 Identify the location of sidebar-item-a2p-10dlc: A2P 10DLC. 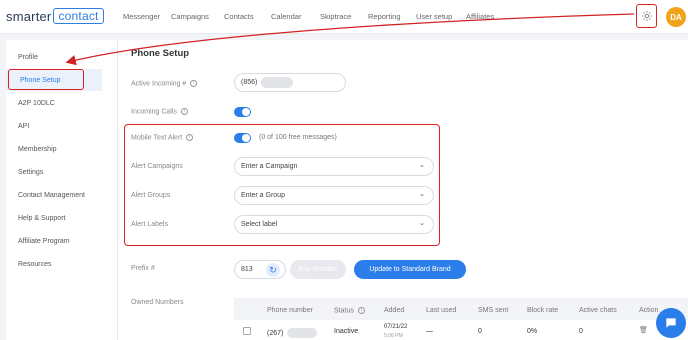
(36, 103).